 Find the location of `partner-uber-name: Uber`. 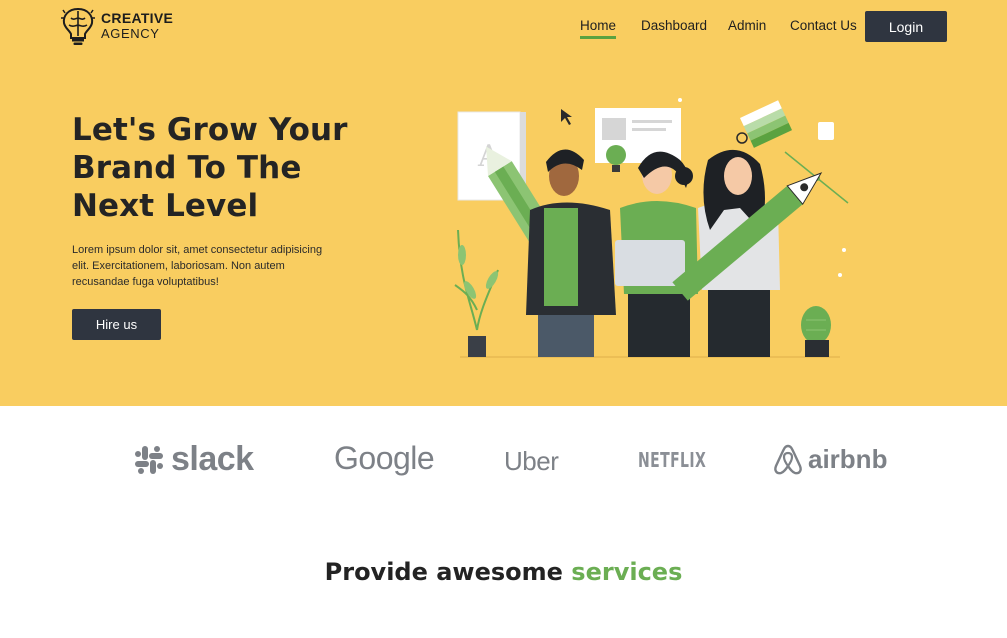

partner-uber-name: Uber is located at coordinates (531, 461).